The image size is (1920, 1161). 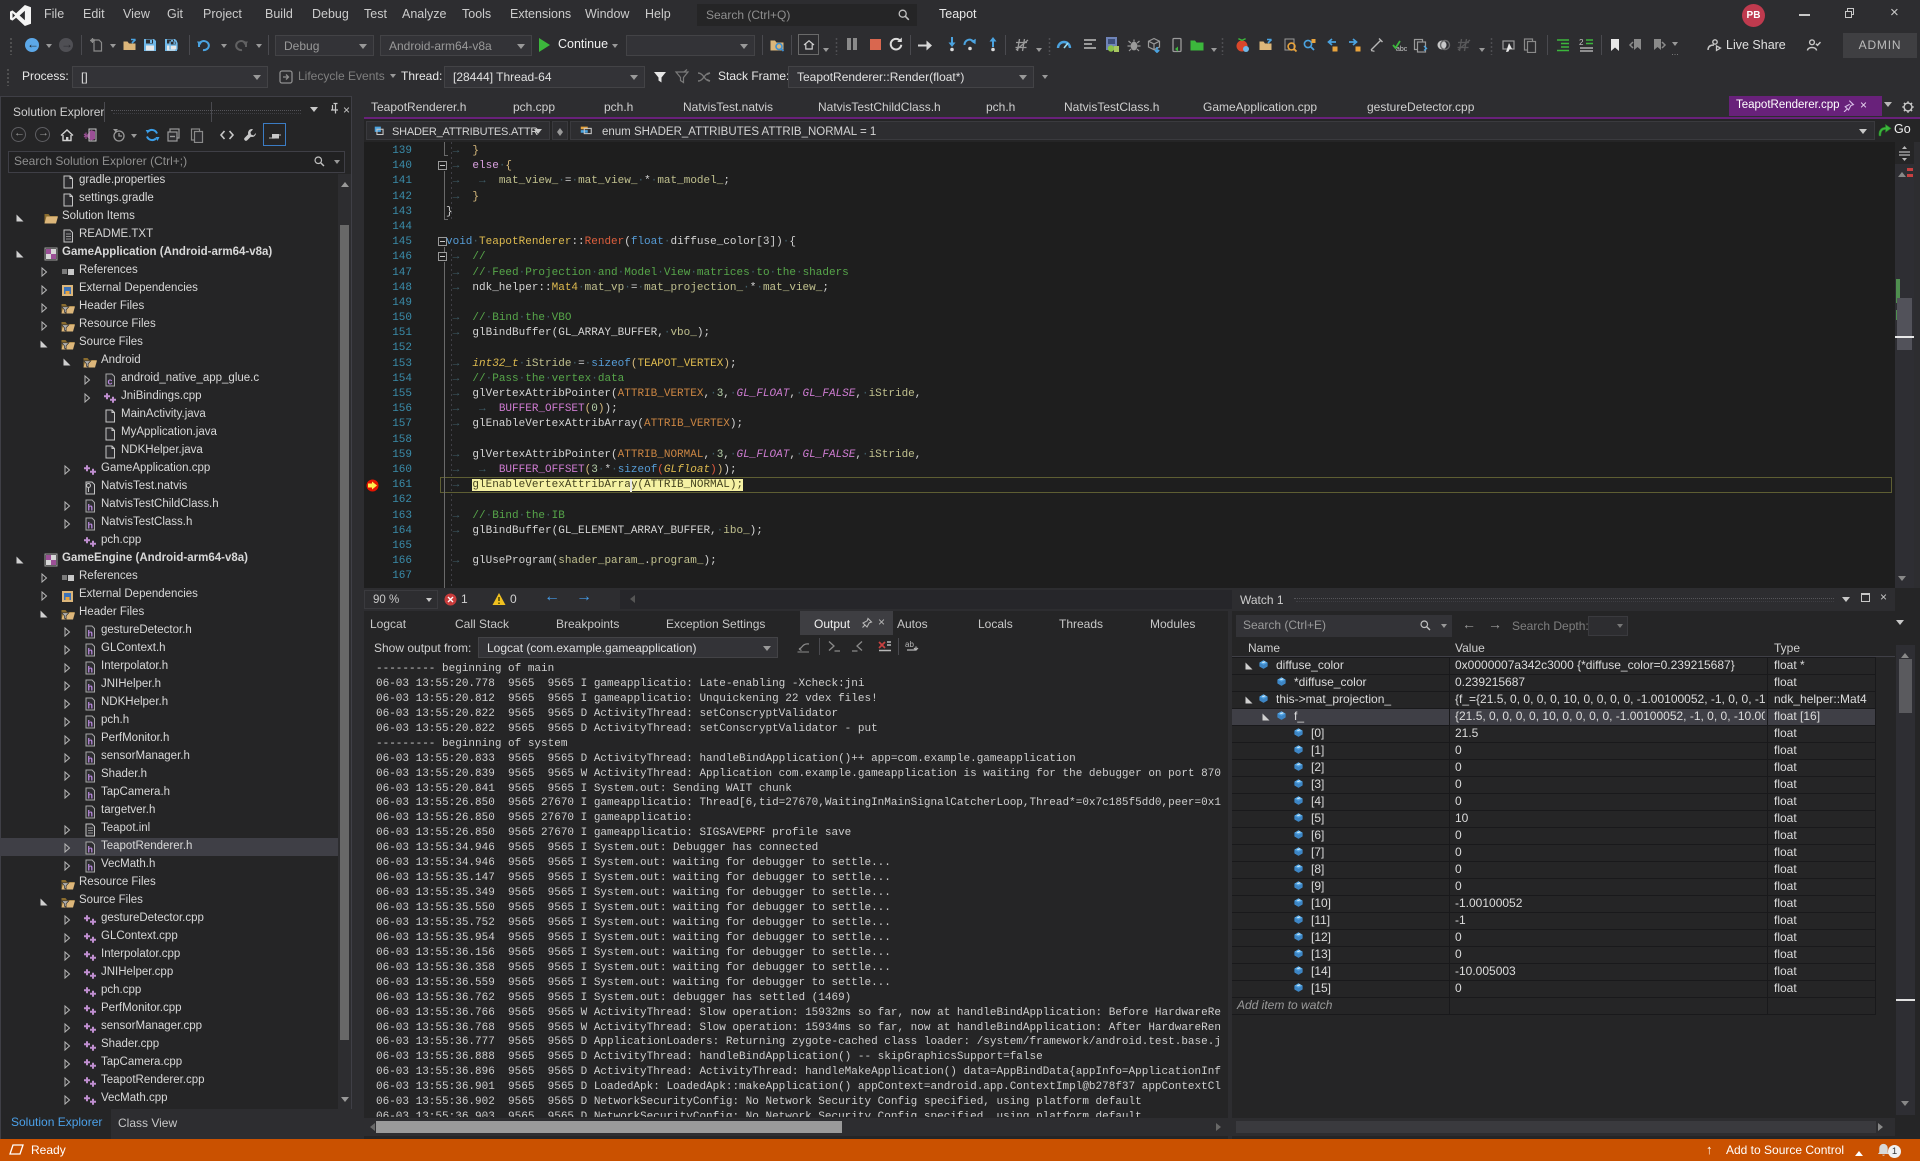 What do you see at coordinates (909, 644) in the screenshot?
I see `svg-text: ab` at bounding box center [909, 644].